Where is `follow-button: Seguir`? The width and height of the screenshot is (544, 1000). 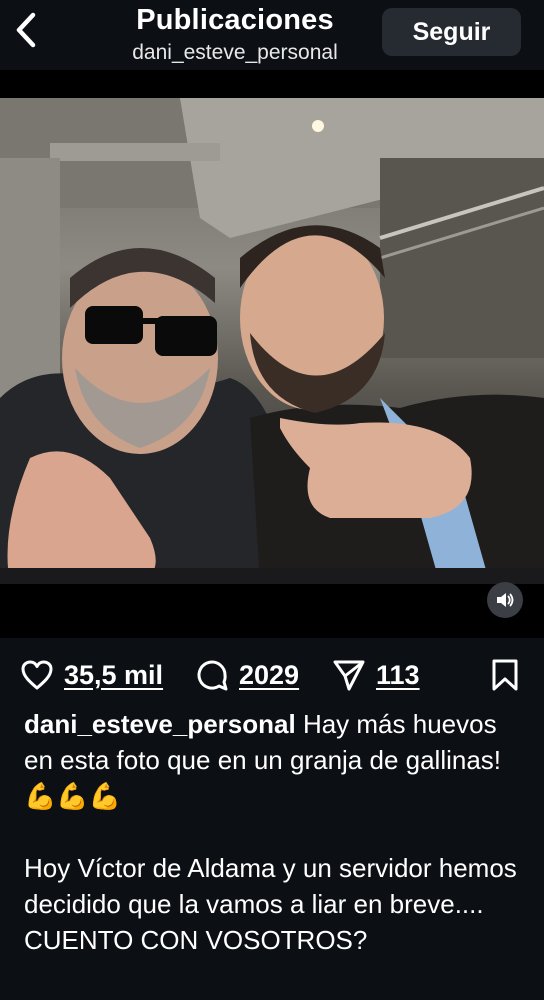 follow-button: Seguir is located at coordinates (451, 32).